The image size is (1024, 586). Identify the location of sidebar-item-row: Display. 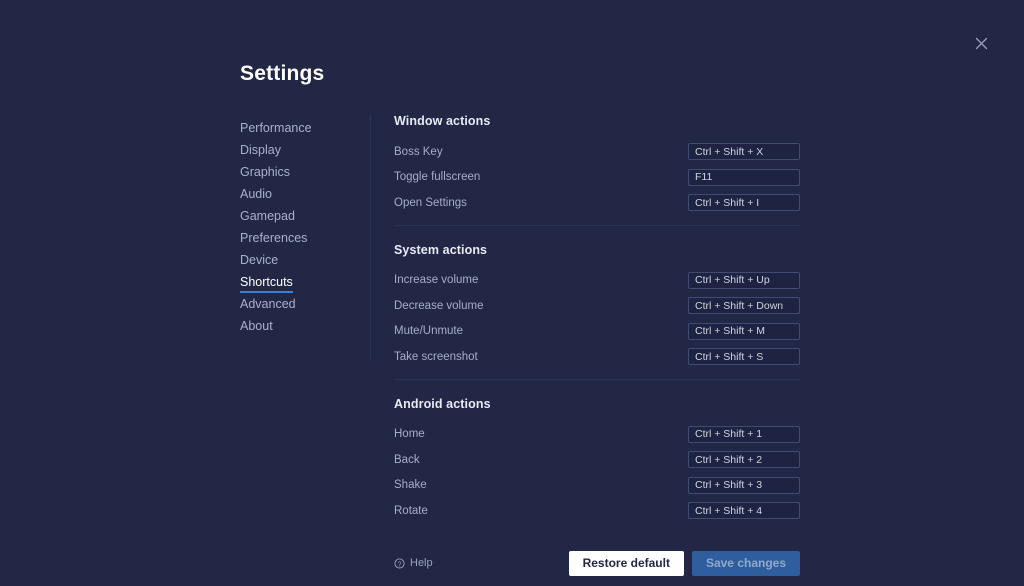
(305, 152).